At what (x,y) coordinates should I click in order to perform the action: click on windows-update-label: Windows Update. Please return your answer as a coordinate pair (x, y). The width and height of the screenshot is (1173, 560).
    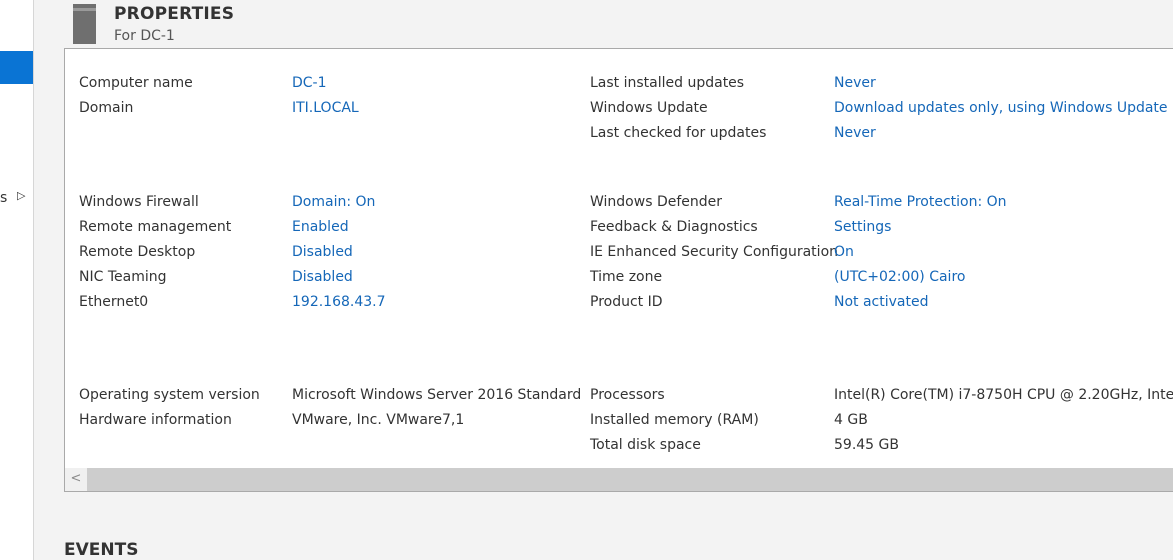
    Looking at the image, I should click on (649, 108).